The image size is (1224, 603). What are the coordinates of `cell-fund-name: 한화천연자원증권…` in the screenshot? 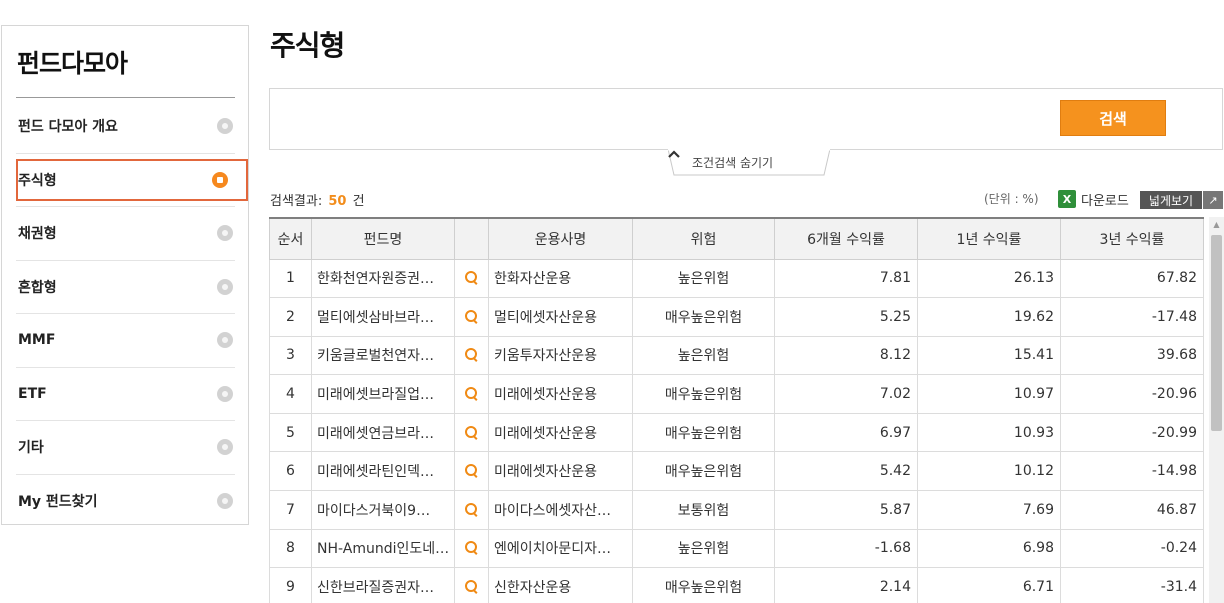 It's located at (383, 278).